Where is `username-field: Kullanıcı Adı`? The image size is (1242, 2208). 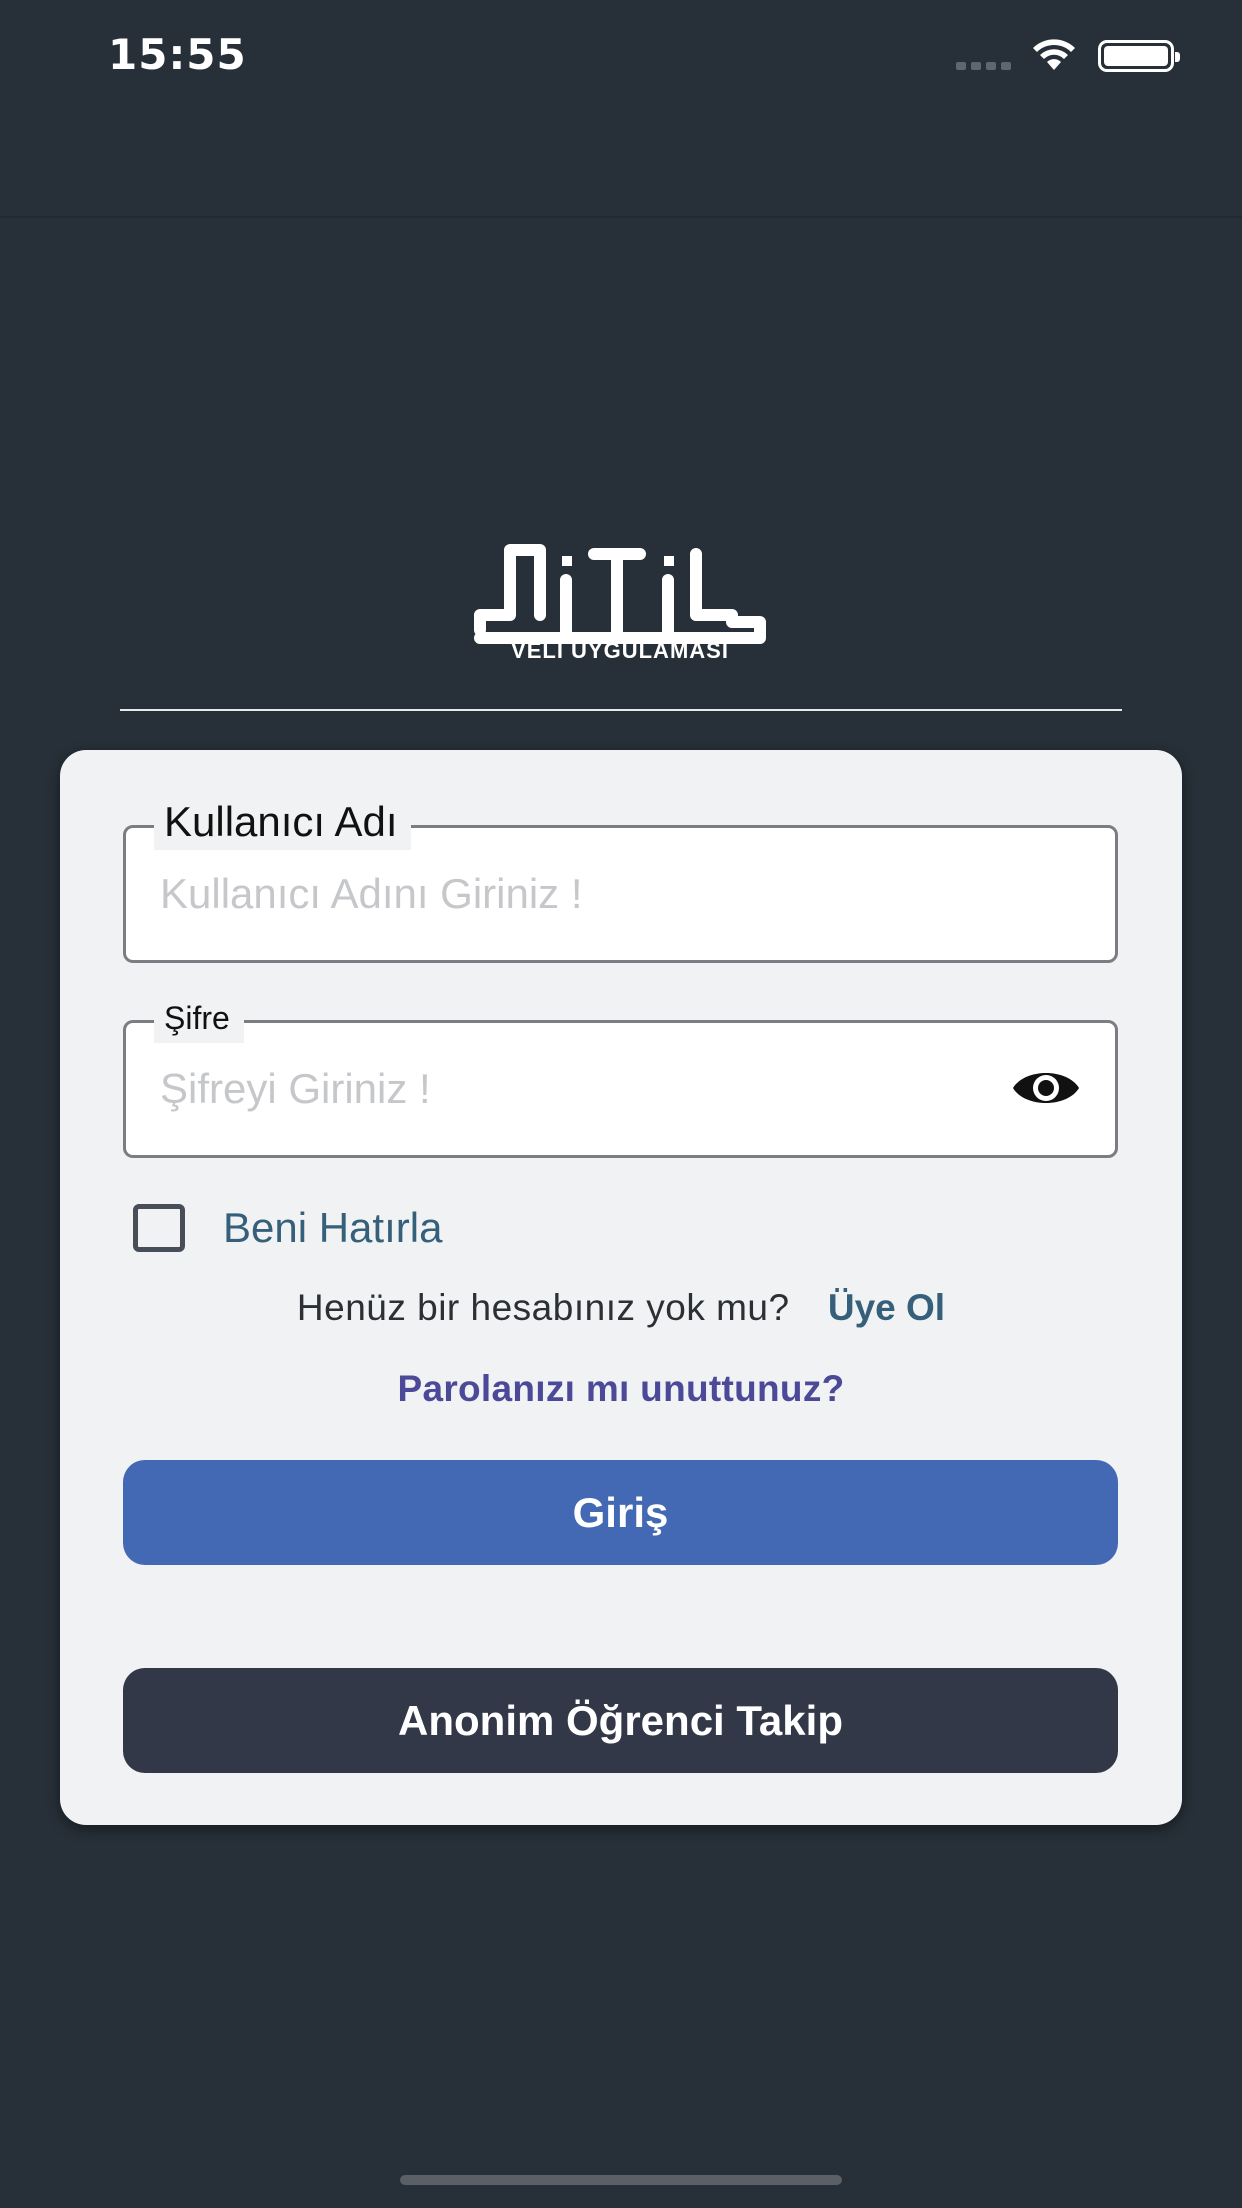
username-field: Kullanıcı Adı is located at coordinates (620, 878).